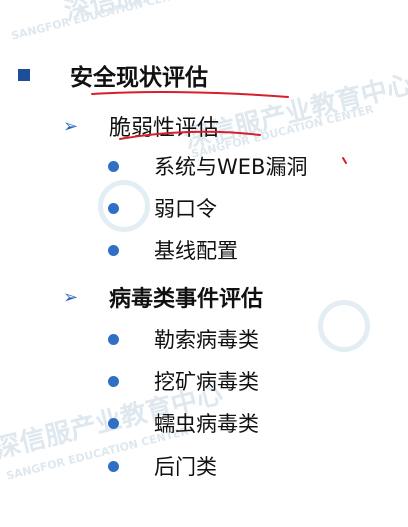 The height and width of the screenshot is (527, 408). I want to click on list-item: 弱口令, so click(162, 208).